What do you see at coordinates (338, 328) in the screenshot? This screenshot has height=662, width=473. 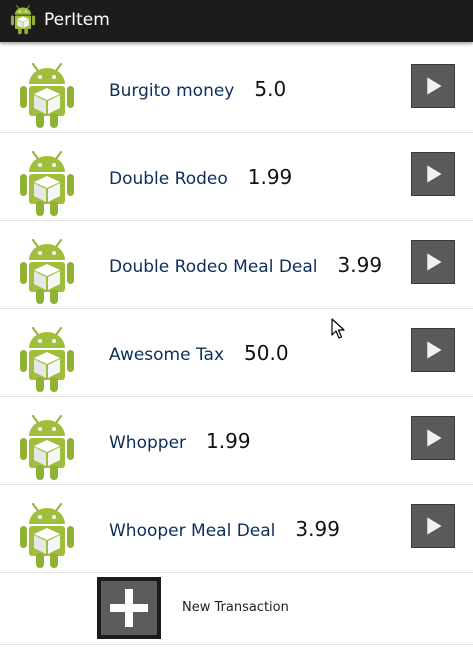 I see `mouse-cursor-icon` at bounding box center [338, 328].